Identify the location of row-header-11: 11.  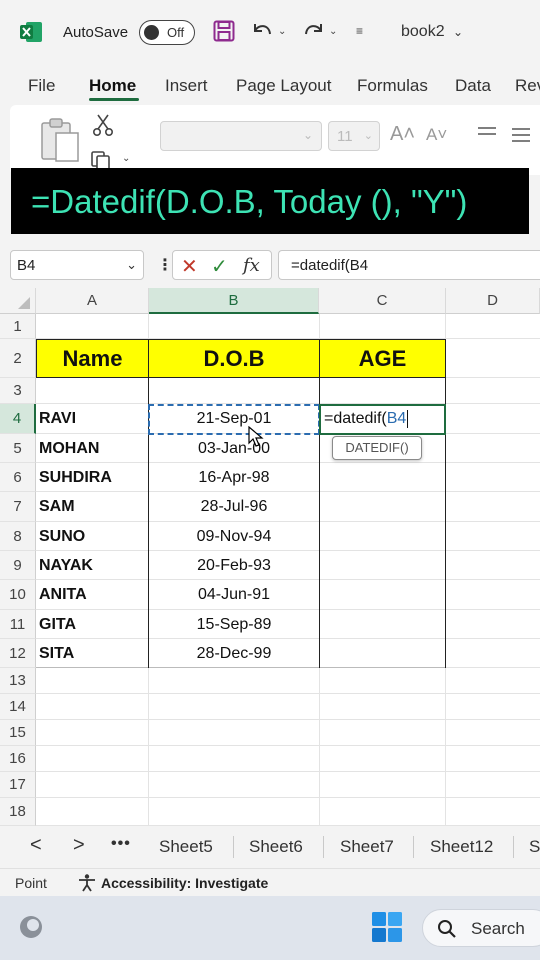
(18, 624).